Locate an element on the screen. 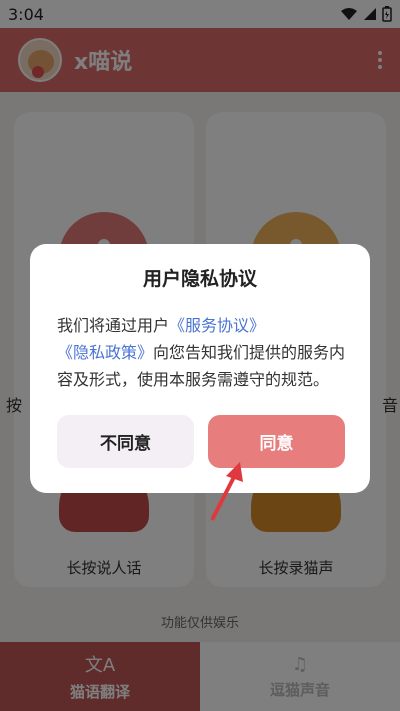 Image resolution: width=400 pixels, height=711 pixels. body-prefix: 我们将通过用户 is located at coordinates (113, 325).